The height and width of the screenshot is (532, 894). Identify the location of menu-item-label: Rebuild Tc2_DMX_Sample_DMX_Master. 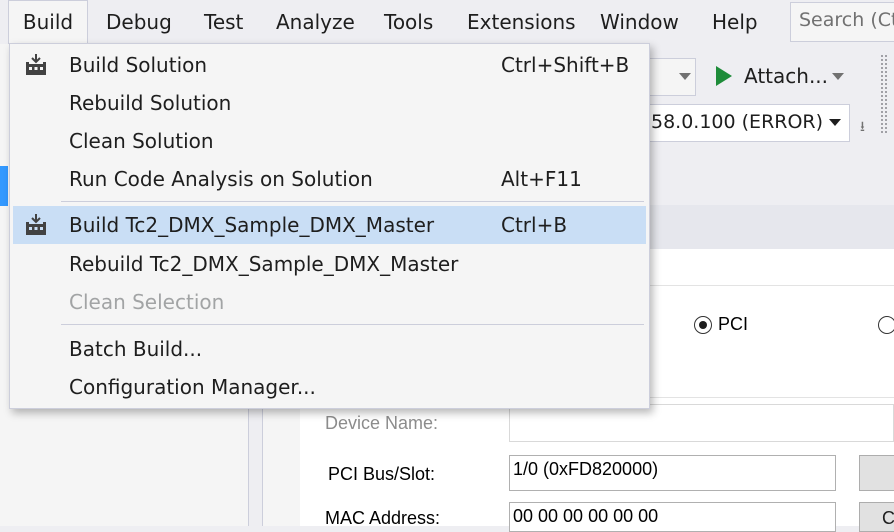
(264, 264).